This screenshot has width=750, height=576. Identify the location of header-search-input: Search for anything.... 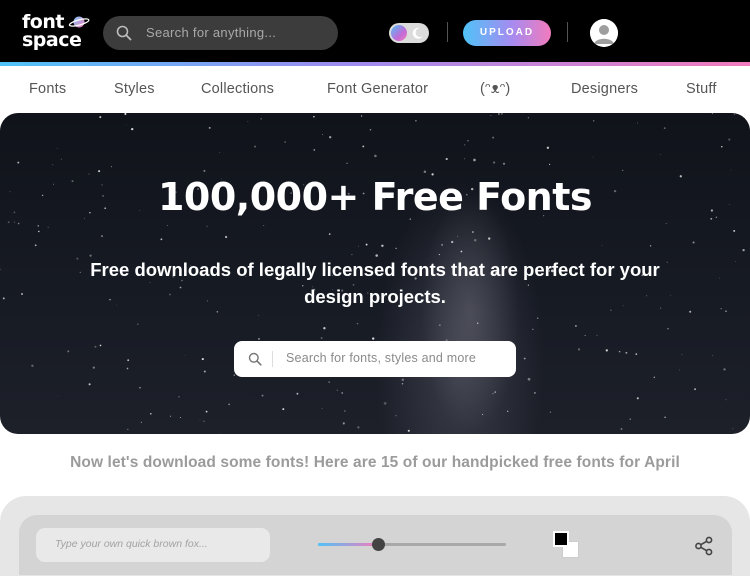
(211, 32).